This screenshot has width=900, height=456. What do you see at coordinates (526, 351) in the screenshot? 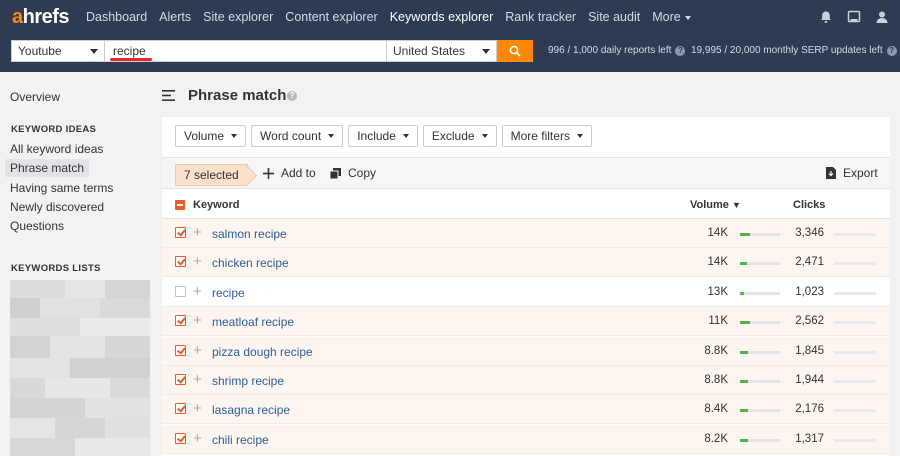
I see `table-row: + pizza dough recipe 8.8K 1,845` at bounding box center [526, 351].